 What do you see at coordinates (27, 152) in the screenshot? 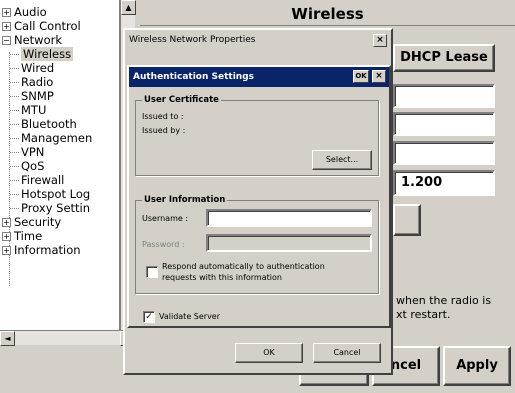
I see `tree-item-vpn: VPN` at bounding box center [27, 152].